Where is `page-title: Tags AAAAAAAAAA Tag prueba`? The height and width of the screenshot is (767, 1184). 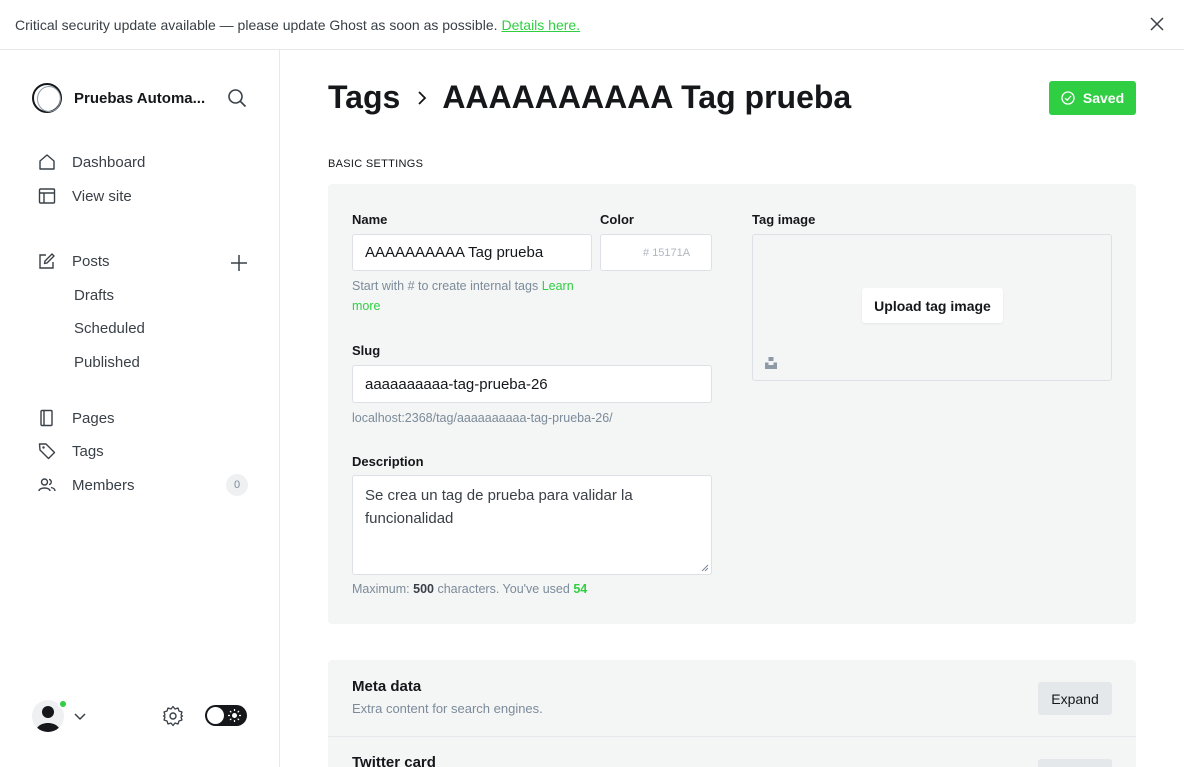 page-title: Tags AAAAAAAAAA Tag prueba is located at coordinates (589, 97).